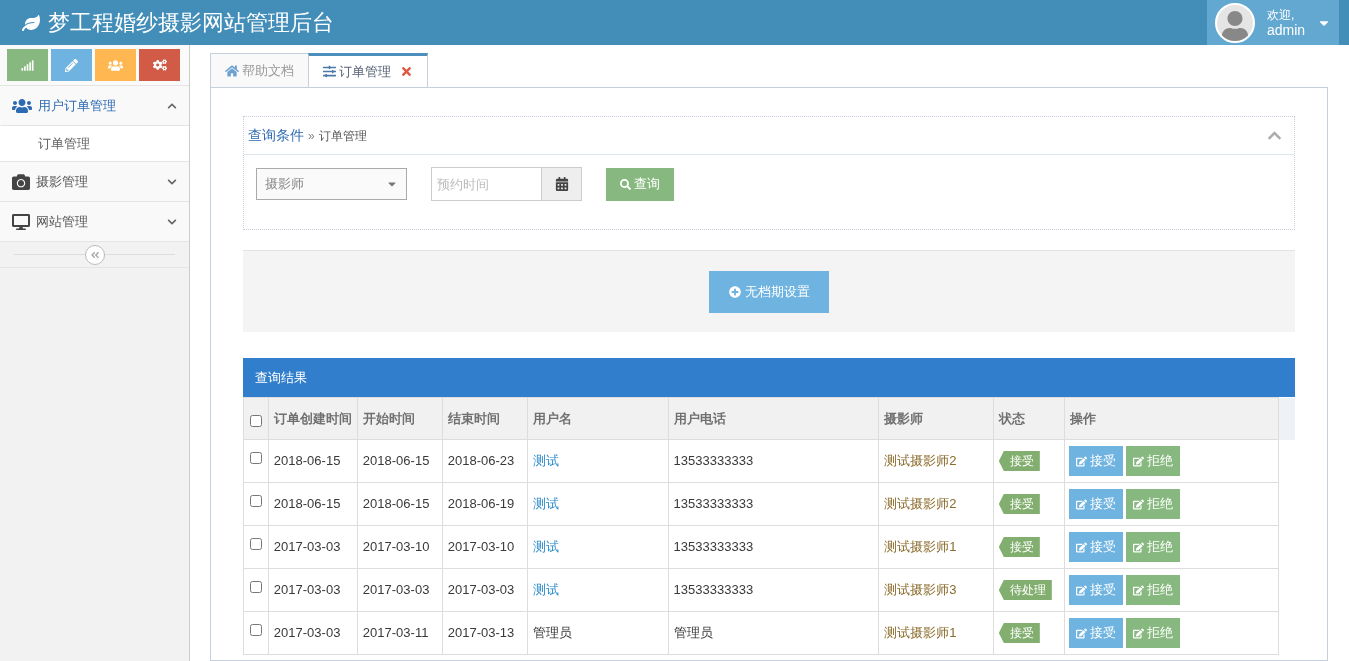 The height and width of the screenshot is (661, 1349). What do you see at coordinates (1280, 15) in the screenshot?
I see `welcome-text: 欢迎,` at bounding box center [1280, 15].